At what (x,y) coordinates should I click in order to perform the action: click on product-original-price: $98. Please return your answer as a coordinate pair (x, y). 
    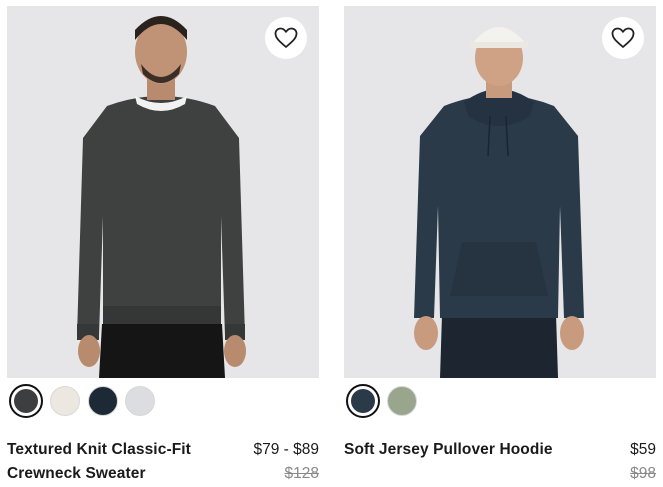
    Looking at the image, I should click on (643, 473).